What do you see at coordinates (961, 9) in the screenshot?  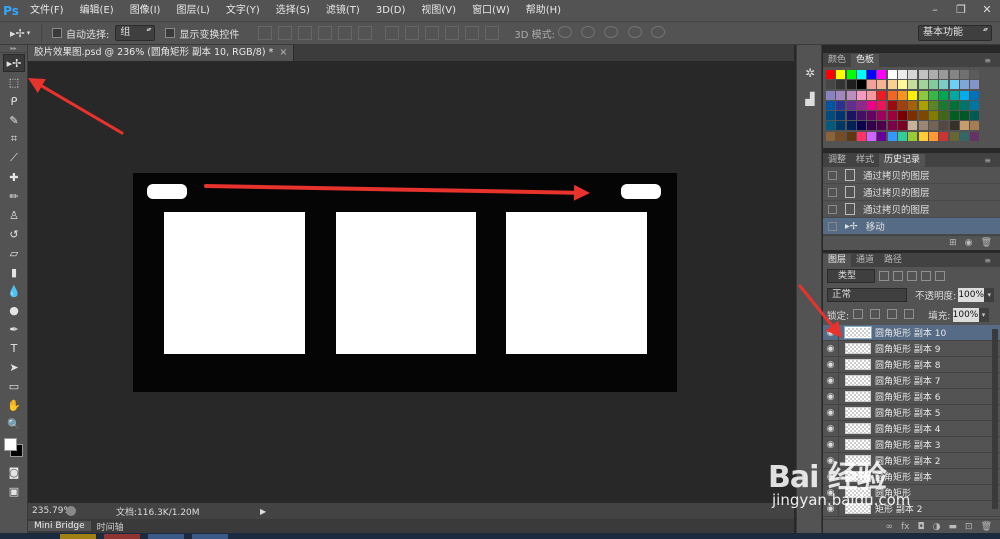 I see `restore-button: ❐` at bounding box center [961, 9].